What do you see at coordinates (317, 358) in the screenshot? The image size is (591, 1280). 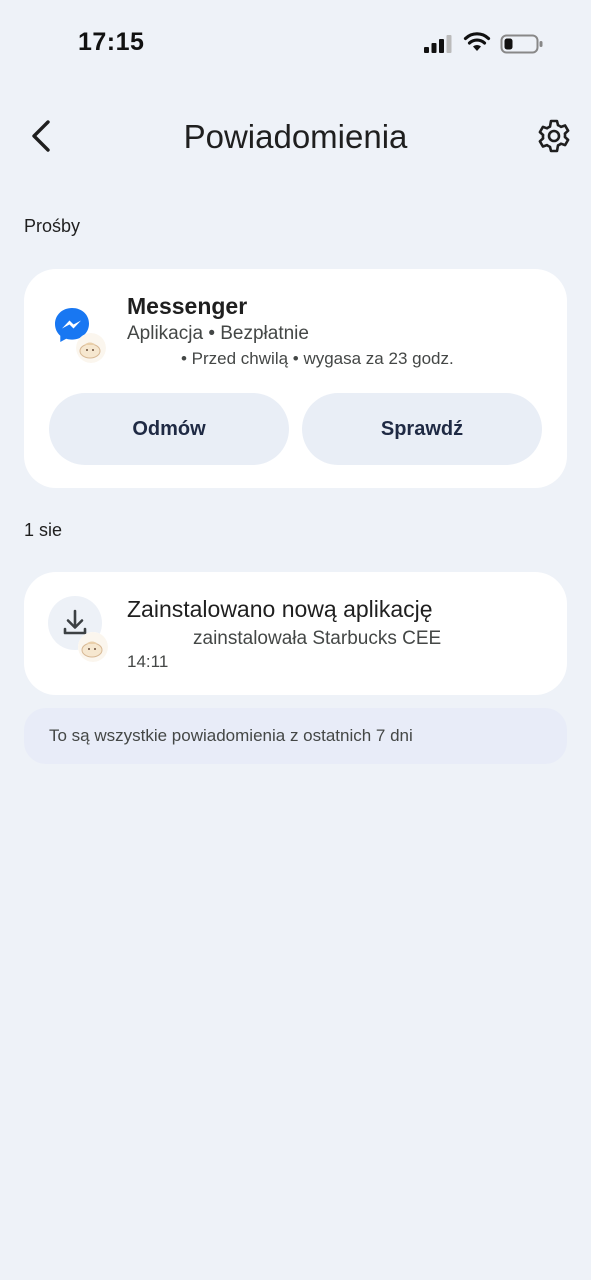 I see `request-meta-text: • Przed chwilą • wygasa za 23 godz.` at bounding box center [317, 358].